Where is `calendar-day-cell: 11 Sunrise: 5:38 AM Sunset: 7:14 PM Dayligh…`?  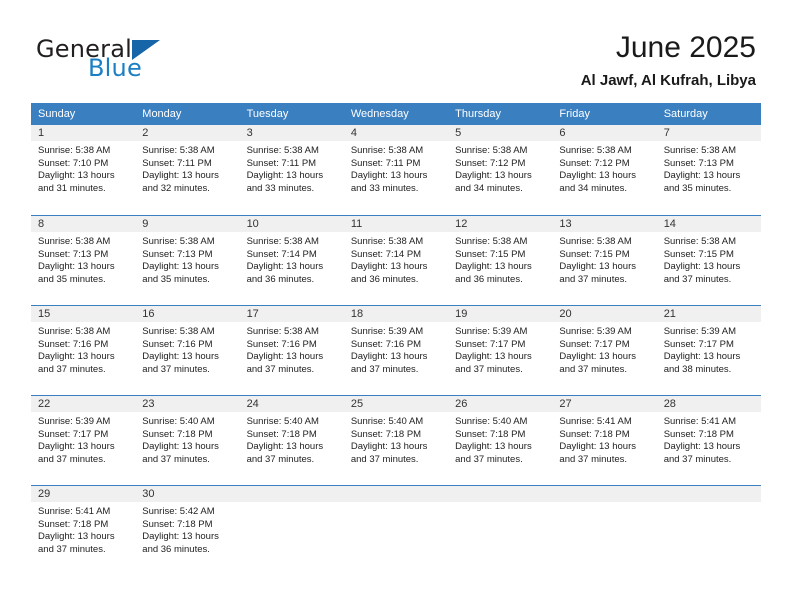 calendar-day-cell: 11 Sunrise: 5:38 AM Sunset: 7:14 PM Dayligh… is located at coordinates (396, 260).